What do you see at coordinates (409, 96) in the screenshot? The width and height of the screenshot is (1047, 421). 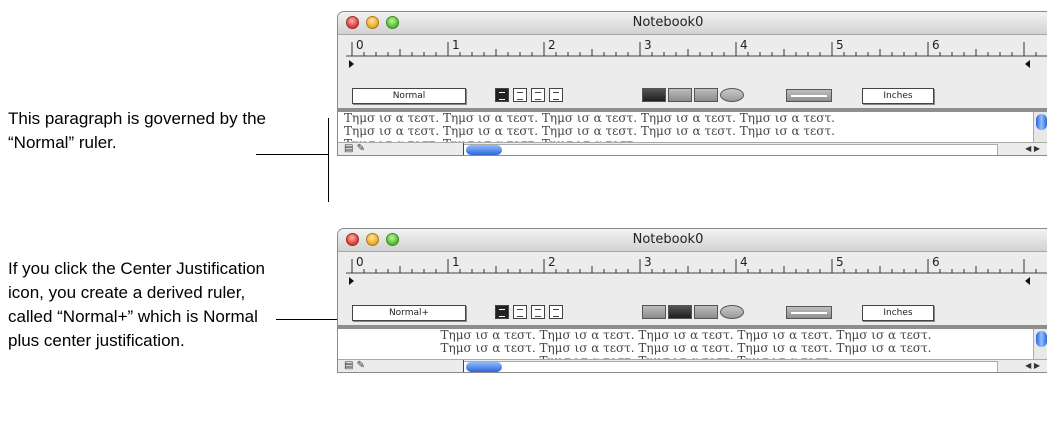 I see `ruler-name-field: Normal` at bounding box center [409, 96].